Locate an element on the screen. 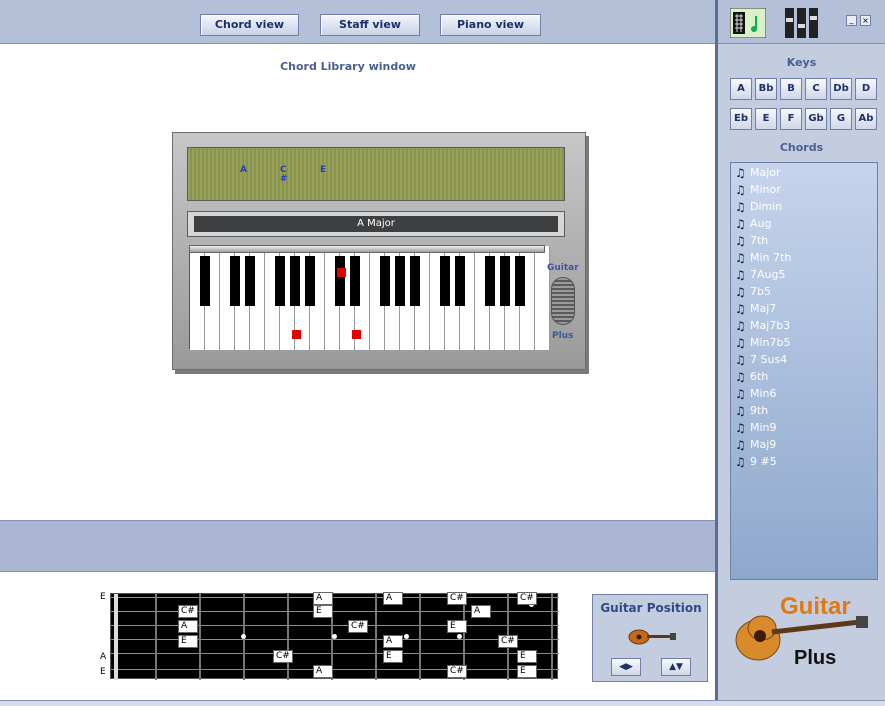 This screenshot has height=706, width=885. chord-list-item: ♫ 7 Sus4 is located at coordinates (761, 360).